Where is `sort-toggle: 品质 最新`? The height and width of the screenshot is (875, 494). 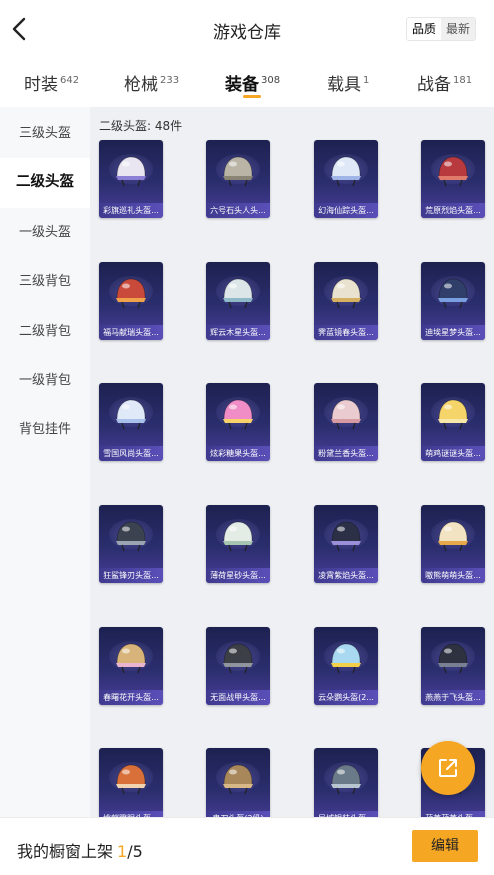
sort-toggle: 品质 最新 is located at coordinates (440, 29).